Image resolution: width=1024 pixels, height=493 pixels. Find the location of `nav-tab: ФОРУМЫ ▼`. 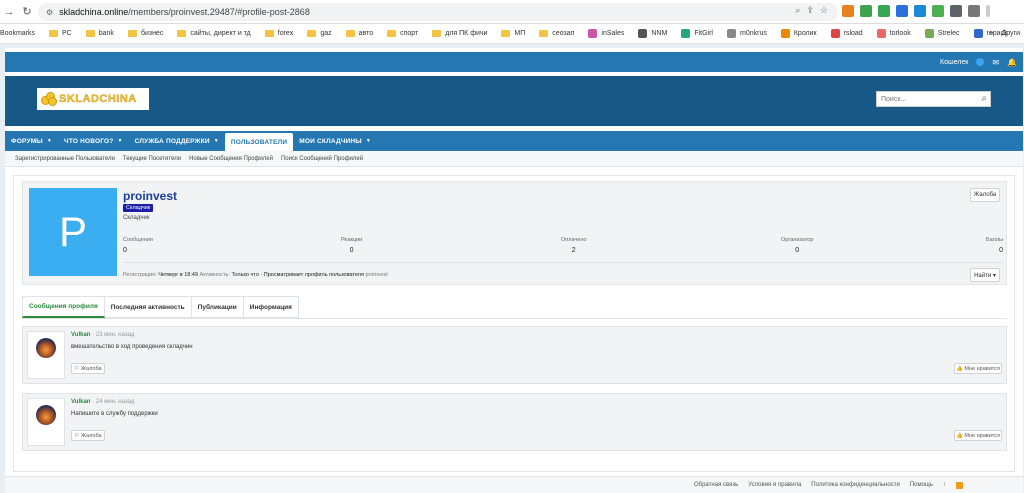

nav-tab: ФОРУМЫ ▼ is located at coordinates (31, 141).